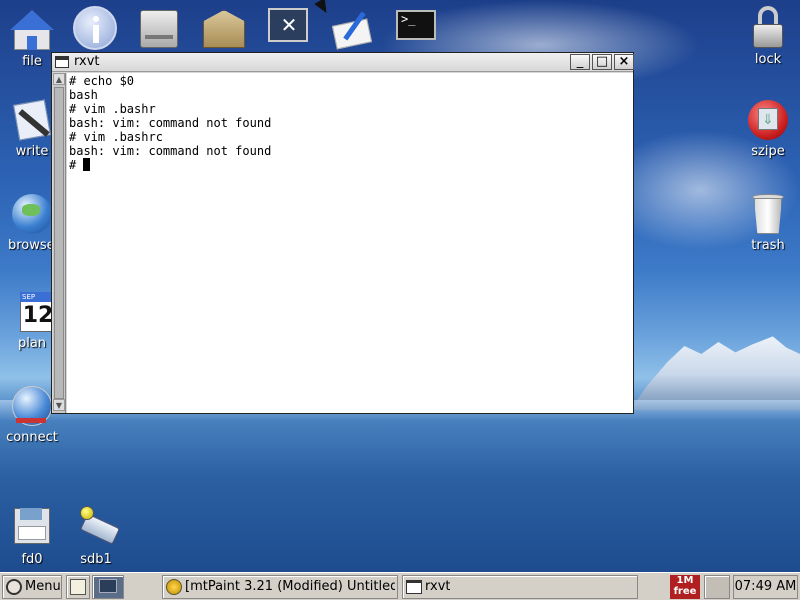 This screenshot has width=800, height=600. I want to click on desktop-icon-label: trash, so click(768, 245).